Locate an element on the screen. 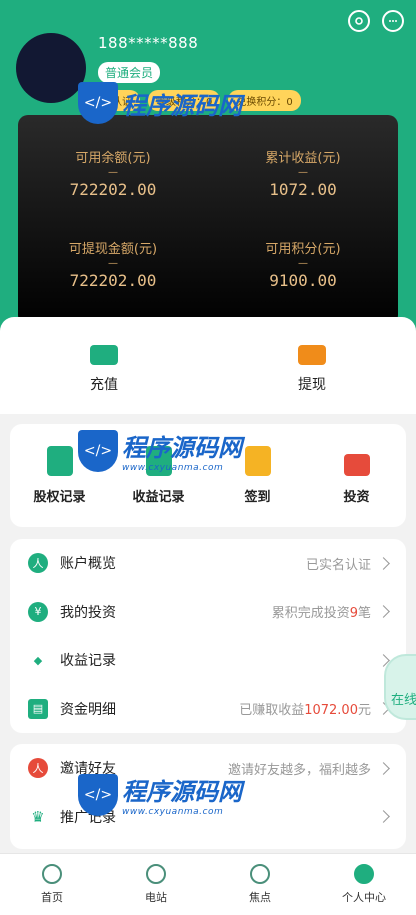  stat-value: 1072.00 is located at coordinates (303, 189).